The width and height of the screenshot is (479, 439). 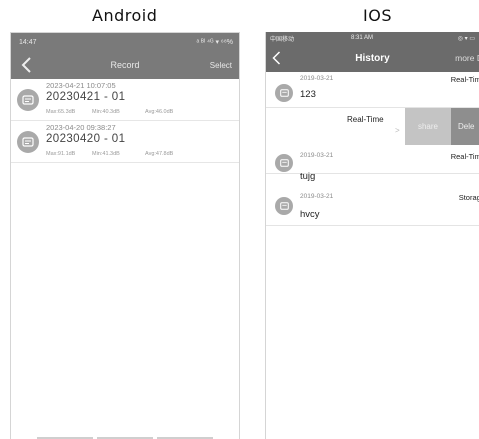 What do you see at coordinates (159, 112) in the screenshot?
I see `record-avg: Avg:46.0dB` at bounding box center [159, 112].